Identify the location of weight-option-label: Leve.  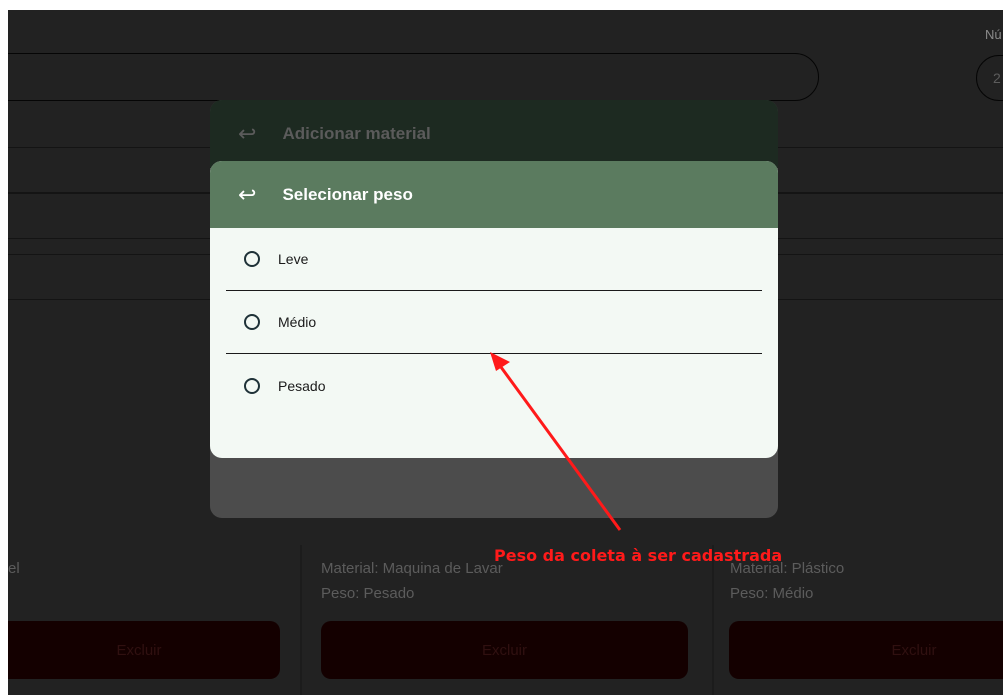
(293, 259).